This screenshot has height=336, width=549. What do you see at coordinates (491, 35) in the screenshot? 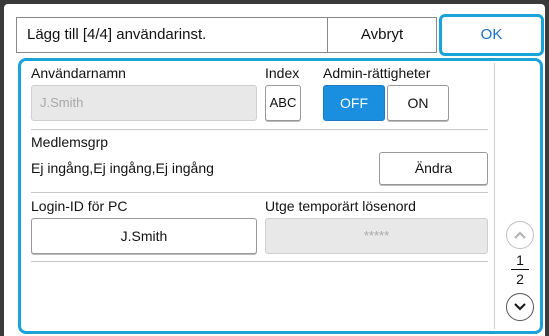
I see `ok-button: OK` at bounding box center [491, 35].